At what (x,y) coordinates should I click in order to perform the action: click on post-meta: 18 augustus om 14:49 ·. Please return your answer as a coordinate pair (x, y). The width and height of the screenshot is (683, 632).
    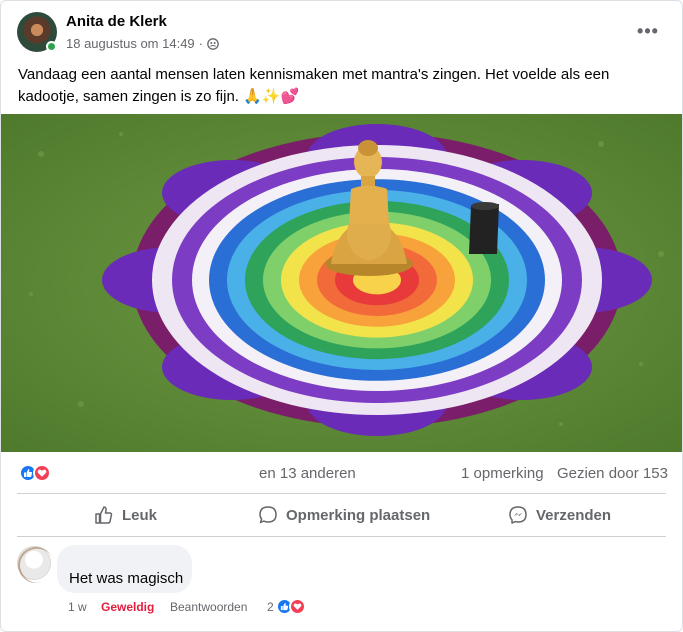
    Looking at the image, I should click on (142, 43).